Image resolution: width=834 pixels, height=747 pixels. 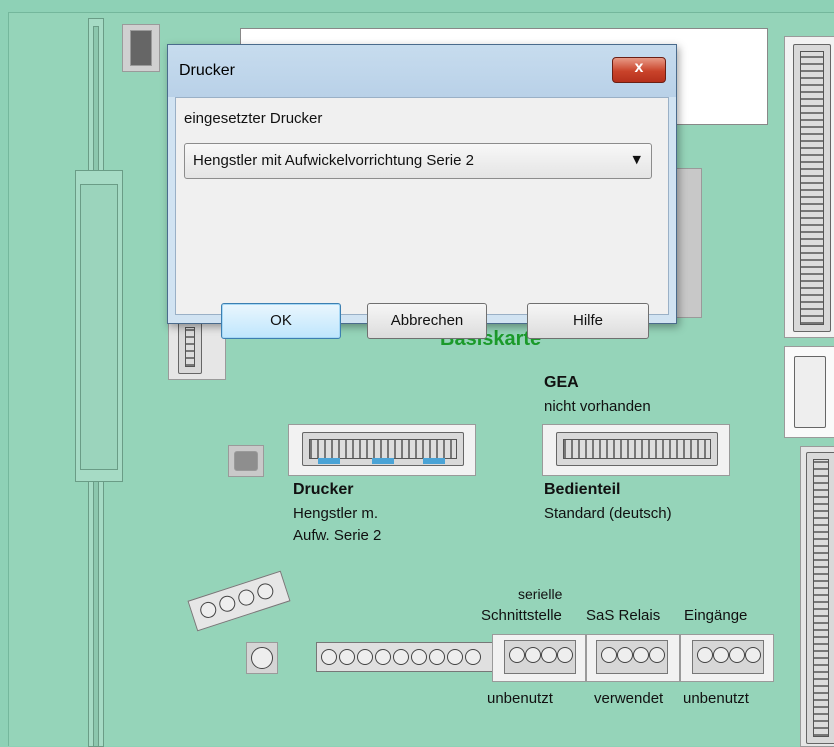 I want to click on status-seriell: unbenutzt, so click(x=520, y=698).